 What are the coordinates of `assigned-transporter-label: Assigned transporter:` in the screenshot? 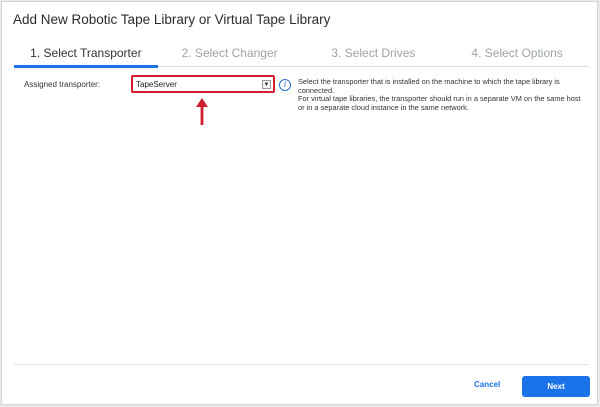 It's located at (62, 84).